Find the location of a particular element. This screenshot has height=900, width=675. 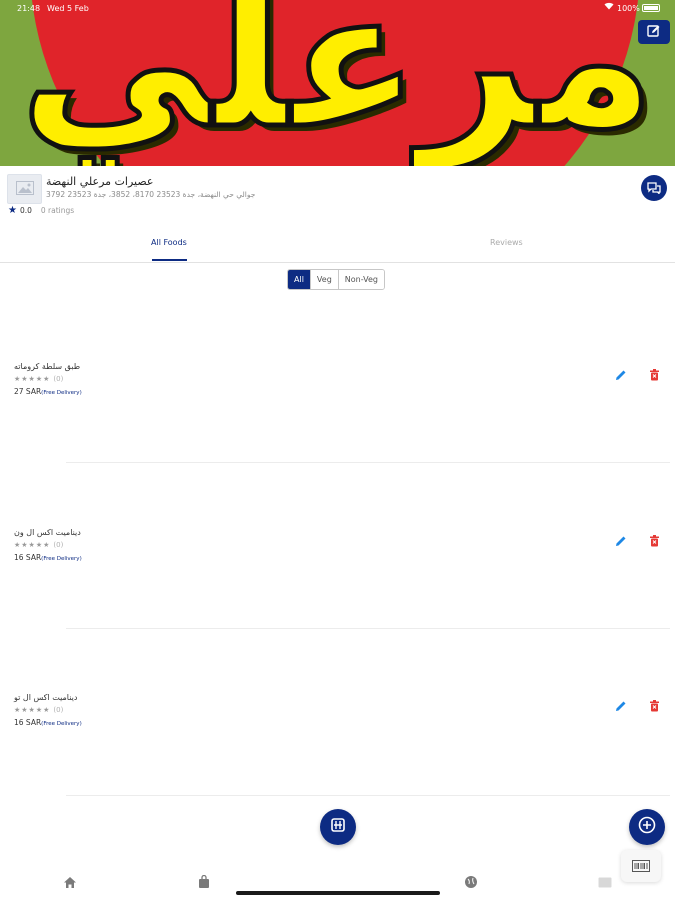

rating-count: 0 ratings is located at coordinates (57, 210).